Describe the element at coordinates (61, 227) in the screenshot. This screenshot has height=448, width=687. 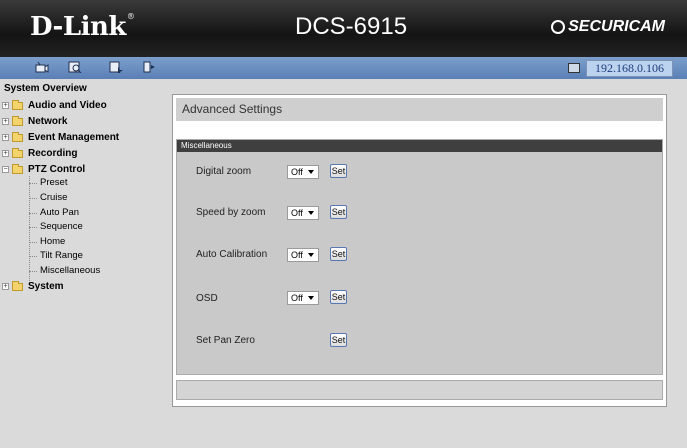
I see `sidebar-sub-sequence: Sequence` at that location.